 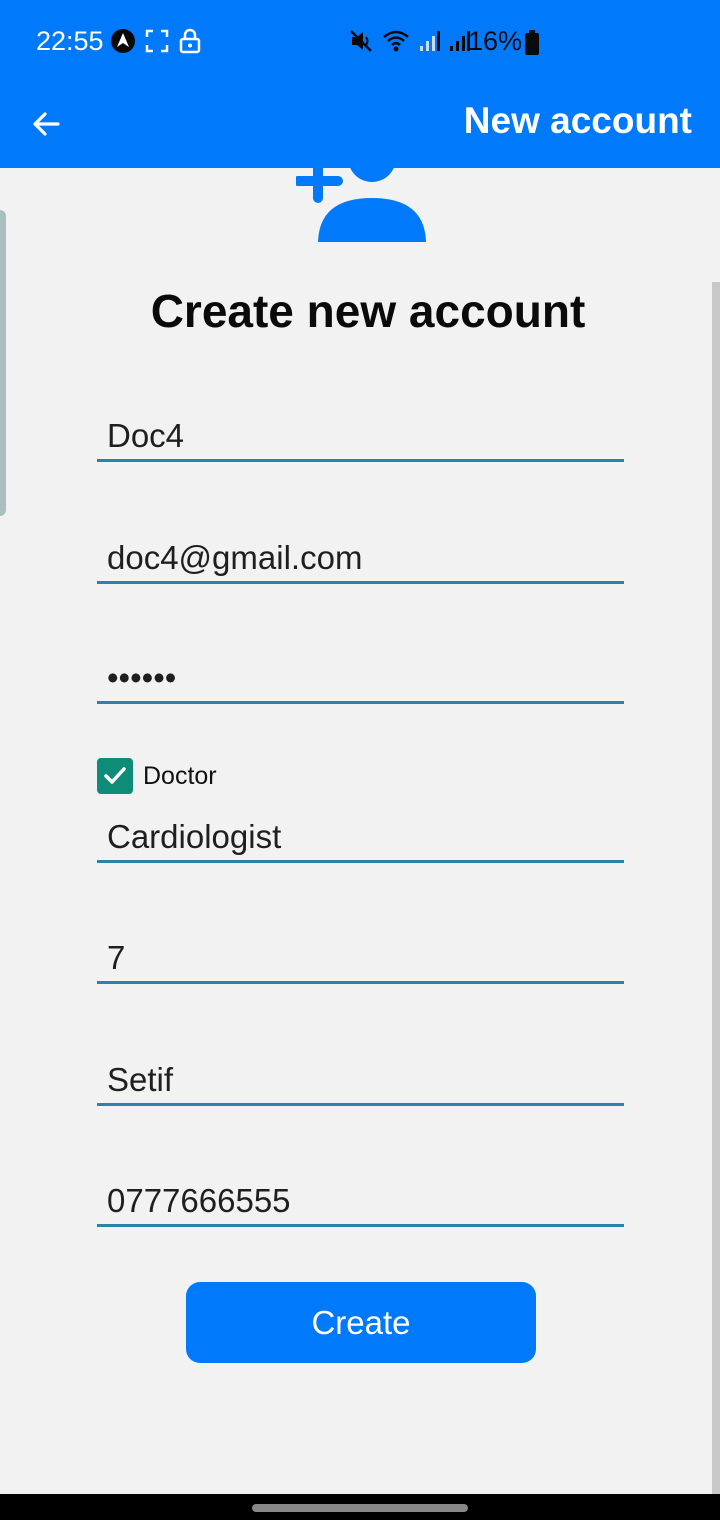 I want to click on email-field, so click(x=360, y=554).